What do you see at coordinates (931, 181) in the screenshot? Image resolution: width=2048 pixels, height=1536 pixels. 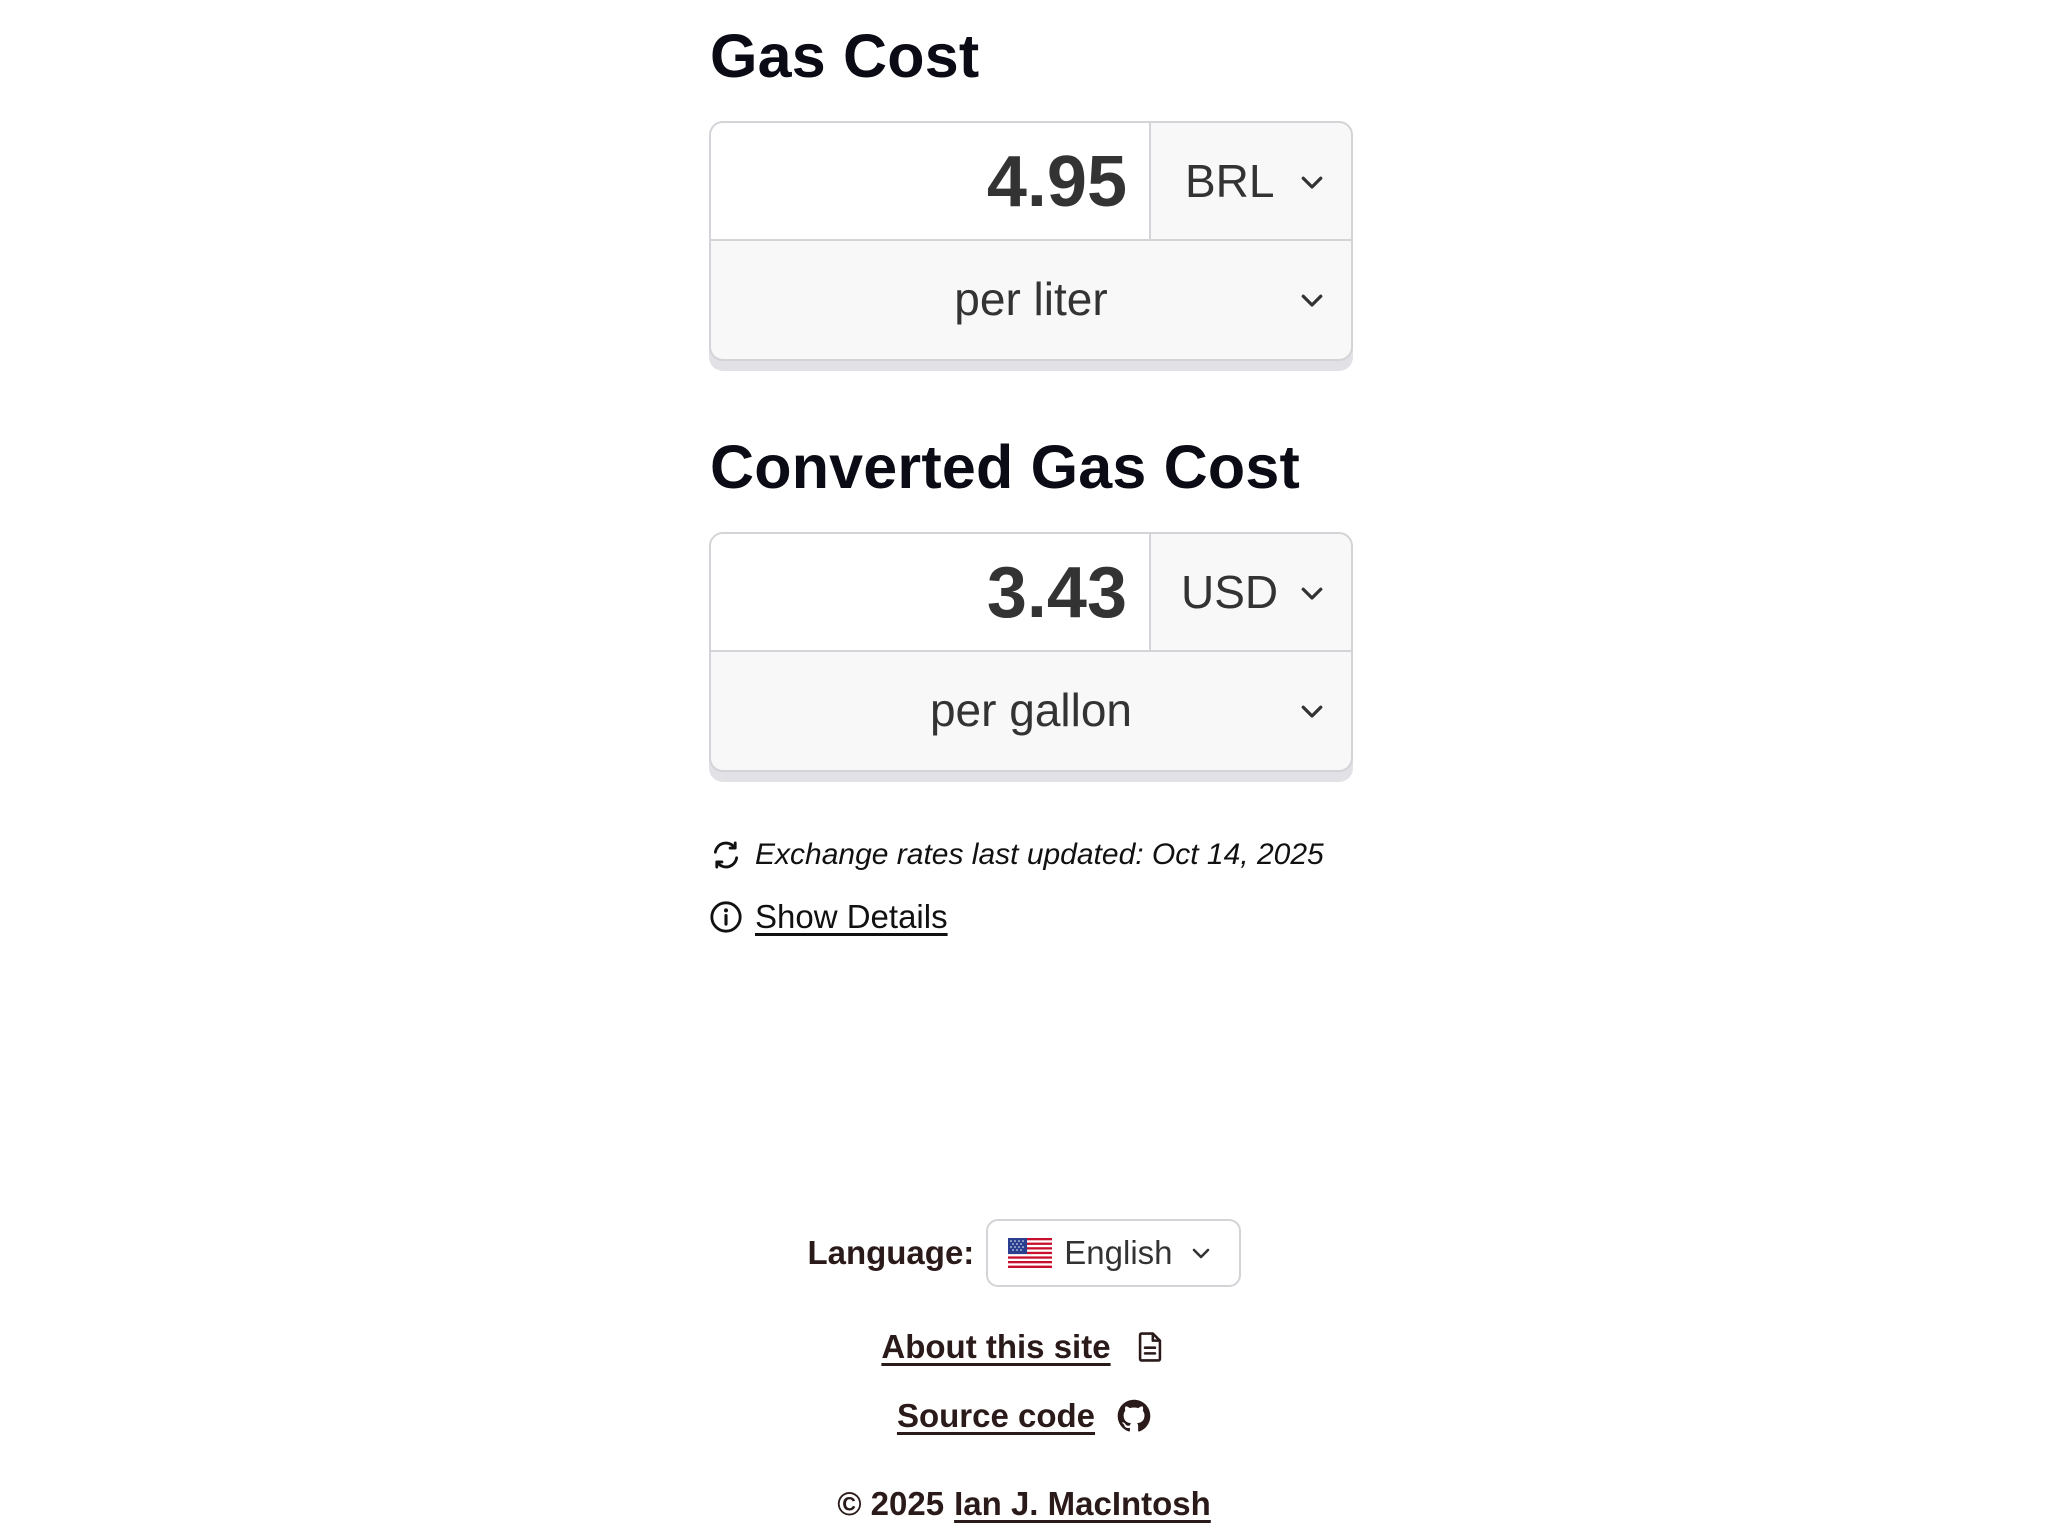 I see `gas-cost-amount-input: 4.95` at bounding box center [931, 181].